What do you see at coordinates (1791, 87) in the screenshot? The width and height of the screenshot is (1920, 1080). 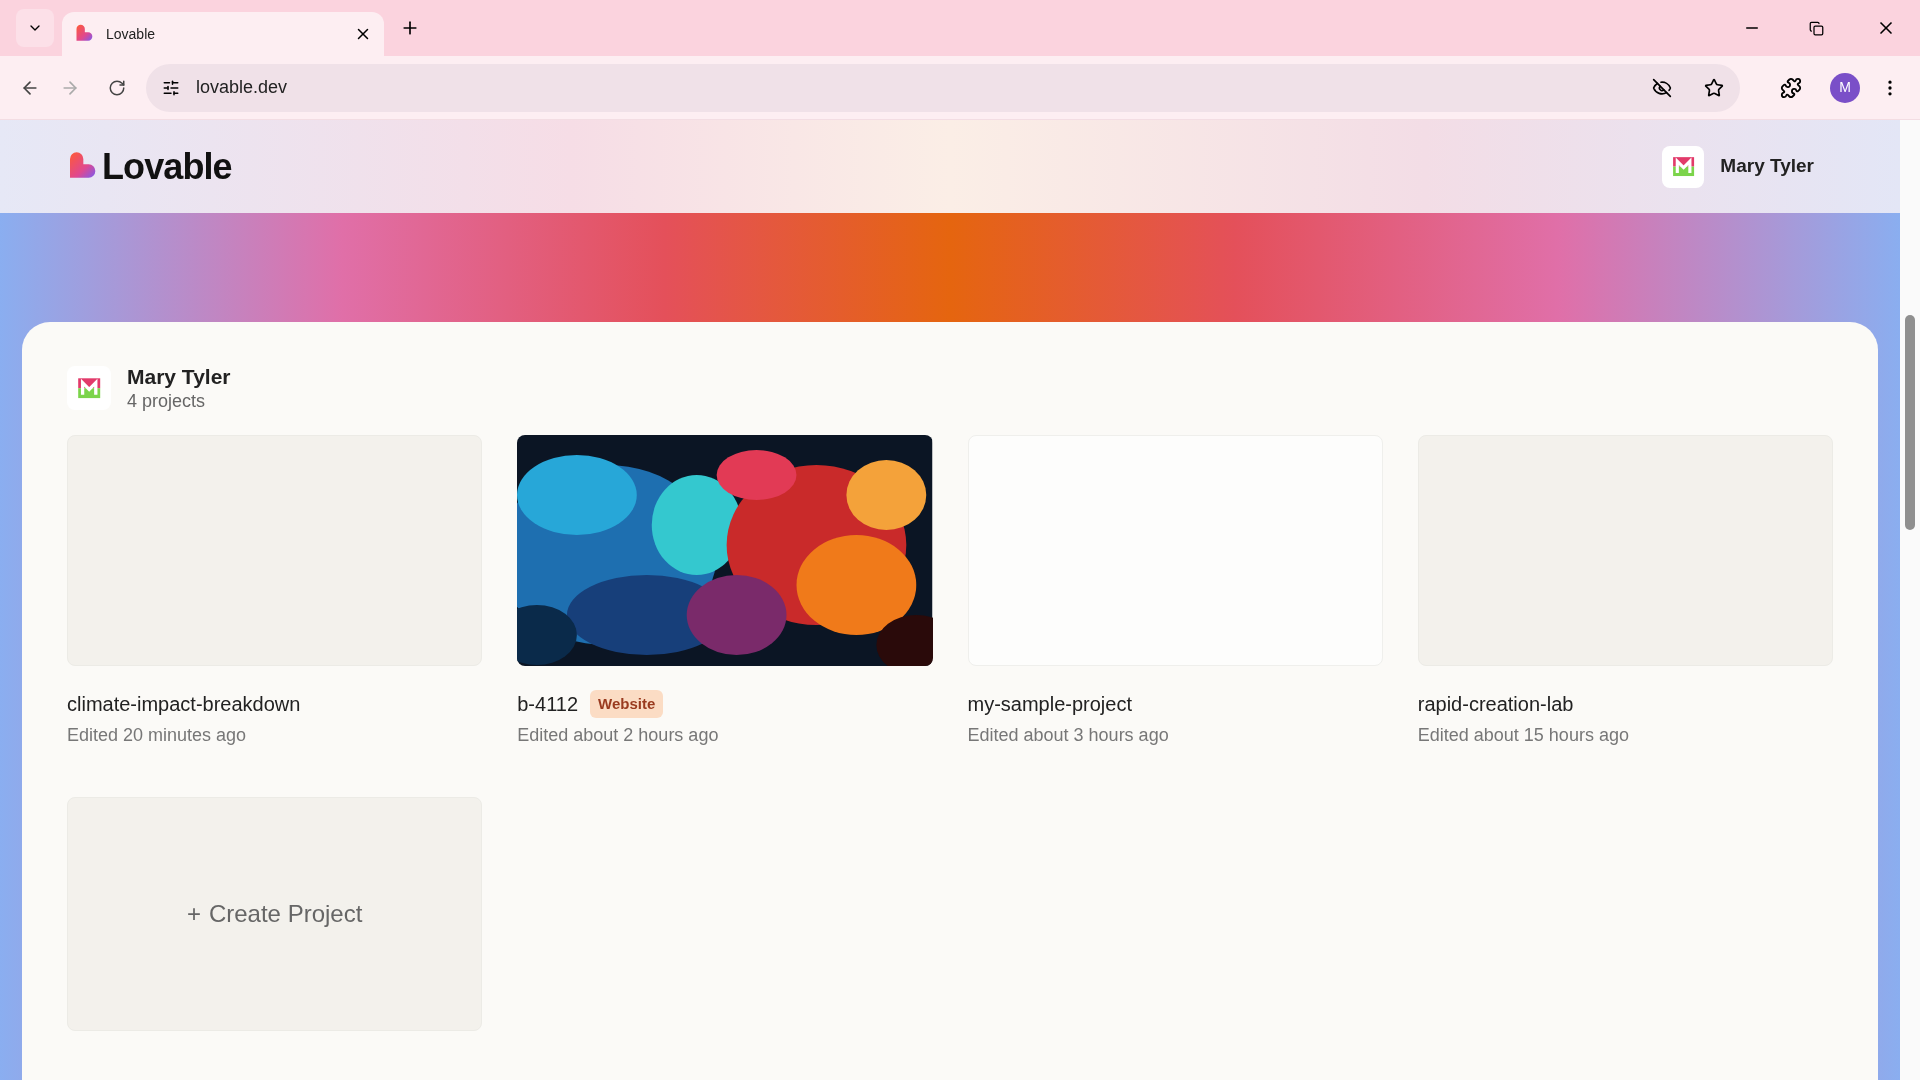 I see `extensions-icon` at bounding box center [1791, 87].